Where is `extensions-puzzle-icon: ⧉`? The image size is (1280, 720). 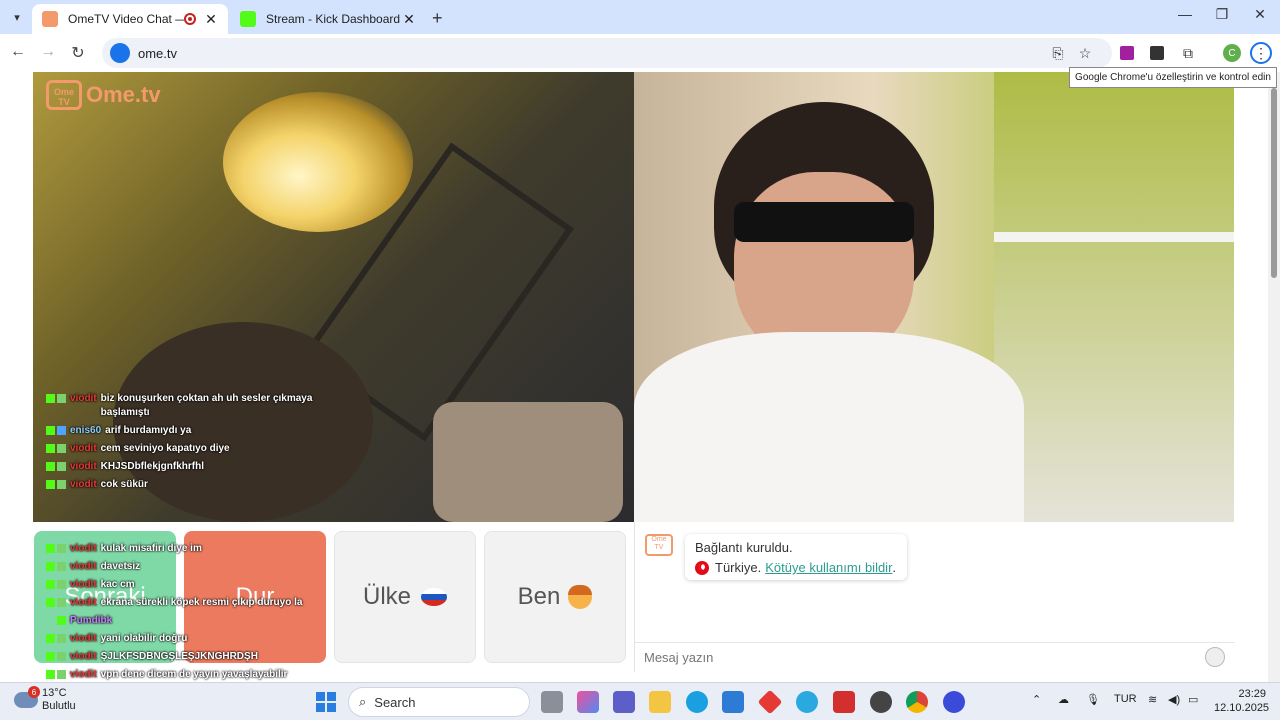
extensions-puzzle-icon: ⧉ is located at coordinates (1188, 53).